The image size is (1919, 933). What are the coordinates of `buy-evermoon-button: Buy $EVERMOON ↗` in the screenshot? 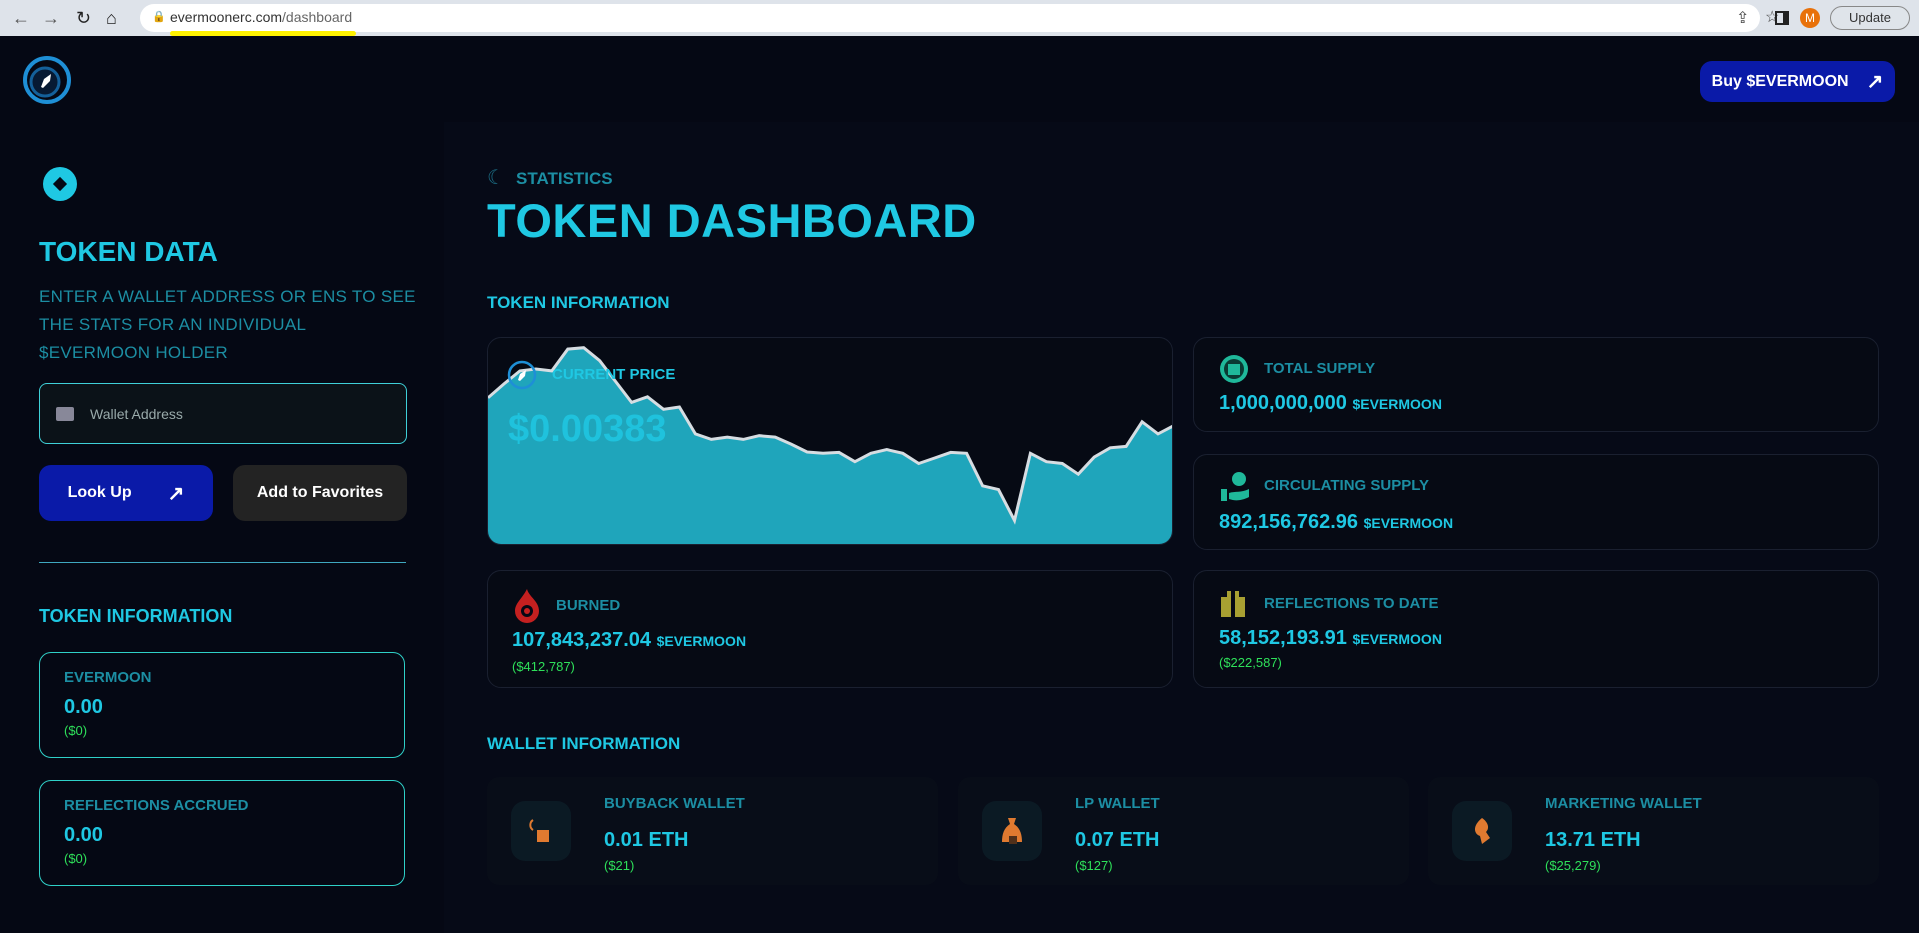 It's located at (1797, 81).